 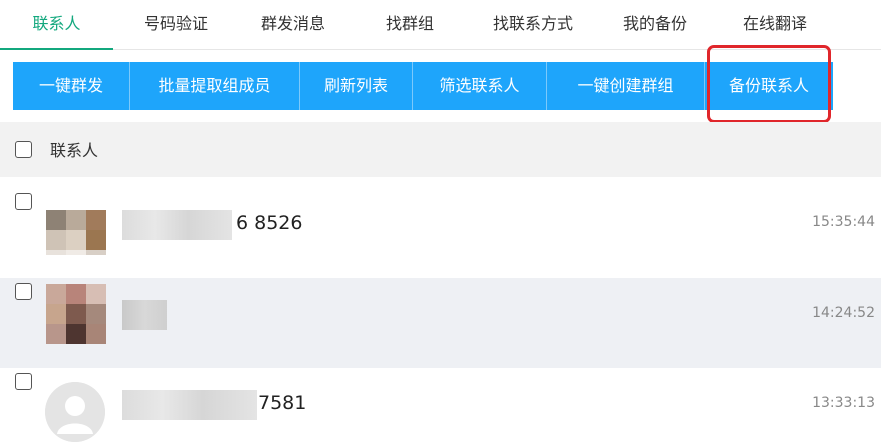 I want to click on message-time: 14:24:52, so click(x=843, y=313).